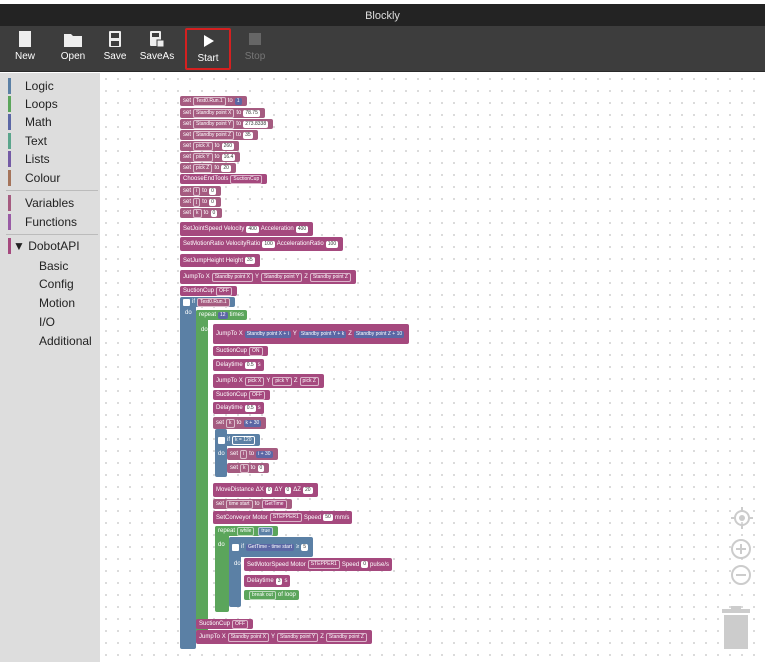 This screenshot has height=662, width=765. Describe the element at coordinates (25, 39) in the screenshot. I see `new-file-icon` at that location.